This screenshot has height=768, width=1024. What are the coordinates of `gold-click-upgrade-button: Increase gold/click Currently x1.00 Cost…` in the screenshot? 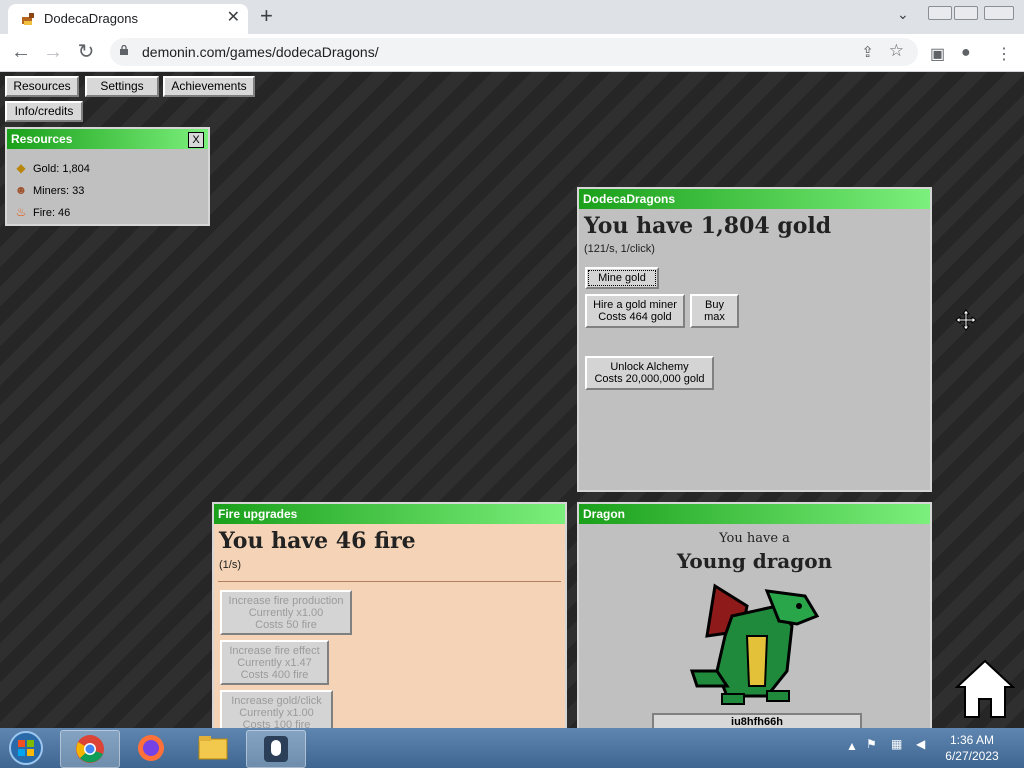 It's located at (276, 709).